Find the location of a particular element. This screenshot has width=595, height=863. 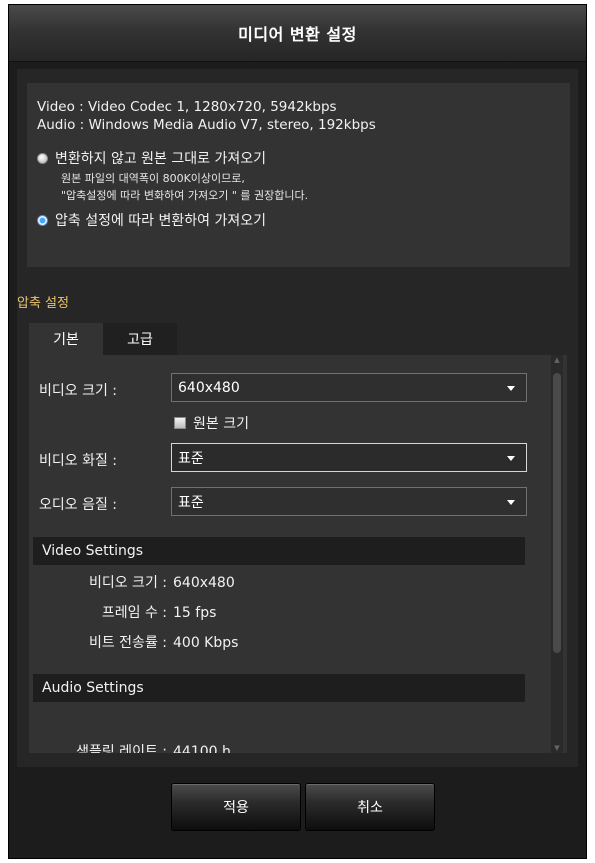

radio-keep-original-button is located at coordinates (42, 158).